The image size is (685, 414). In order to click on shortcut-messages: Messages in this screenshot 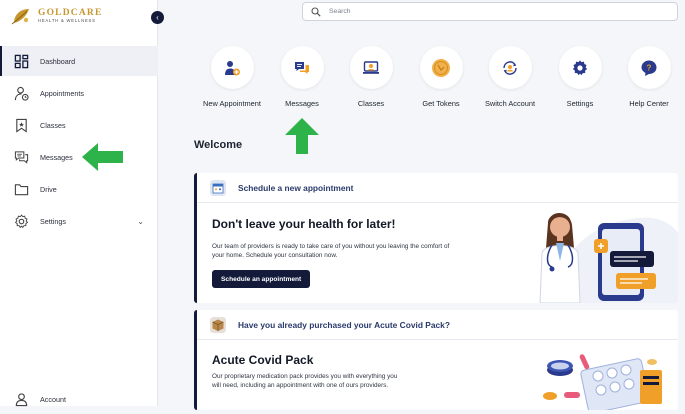, I will do `click(302, 77)`.